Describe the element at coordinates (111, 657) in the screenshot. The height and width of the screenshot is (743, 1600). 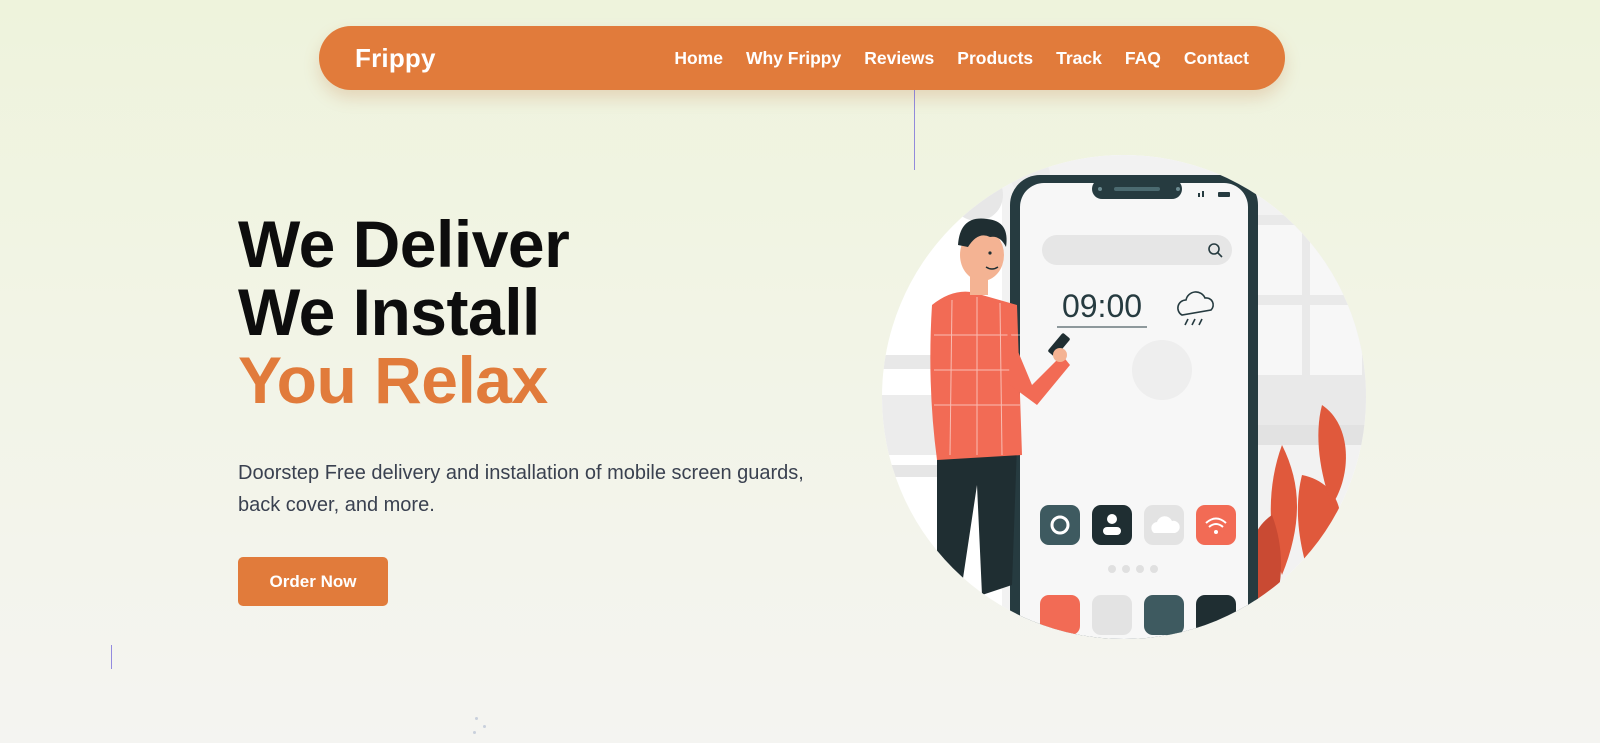
I see `decorative-line` at that location.